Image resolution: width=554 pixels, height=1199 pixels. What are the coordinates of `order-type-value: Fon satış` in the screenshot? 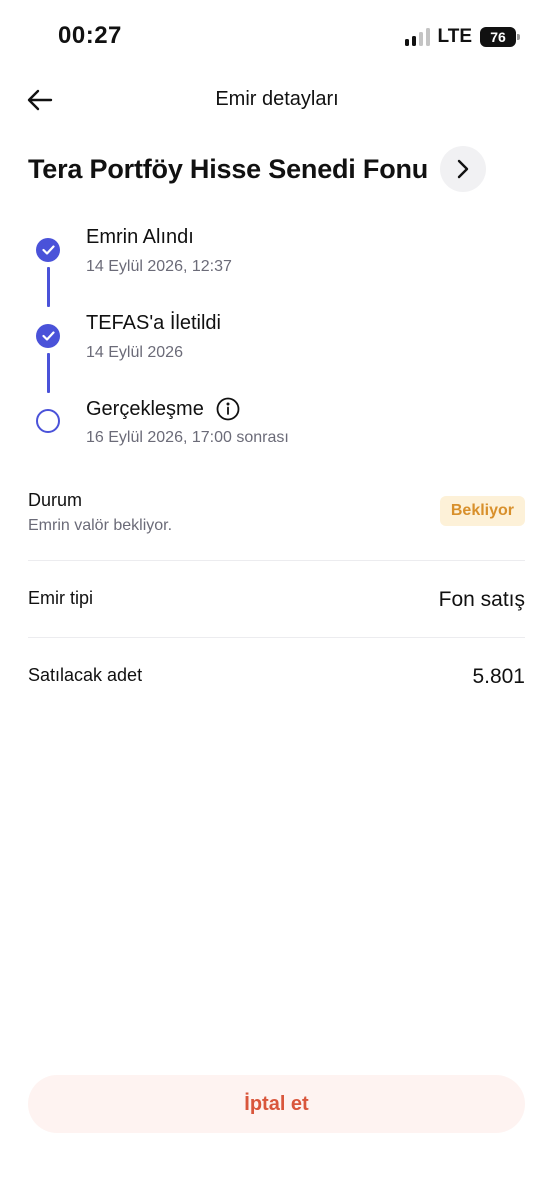 It's located at (481, 599).